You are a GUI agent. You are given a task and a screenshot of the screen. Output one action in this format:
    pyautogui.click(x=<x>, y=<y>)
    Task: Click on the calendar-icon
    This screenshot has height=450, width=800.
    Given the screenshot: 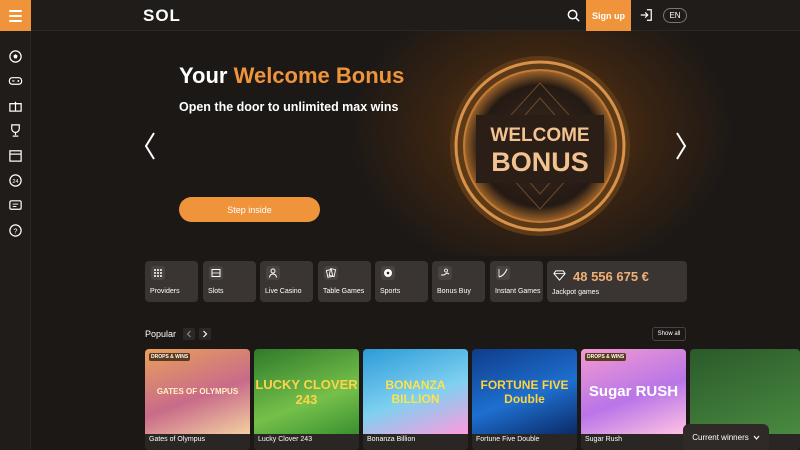 What is the action you would take?
    pyautogui.click(x=15, y=155)
    